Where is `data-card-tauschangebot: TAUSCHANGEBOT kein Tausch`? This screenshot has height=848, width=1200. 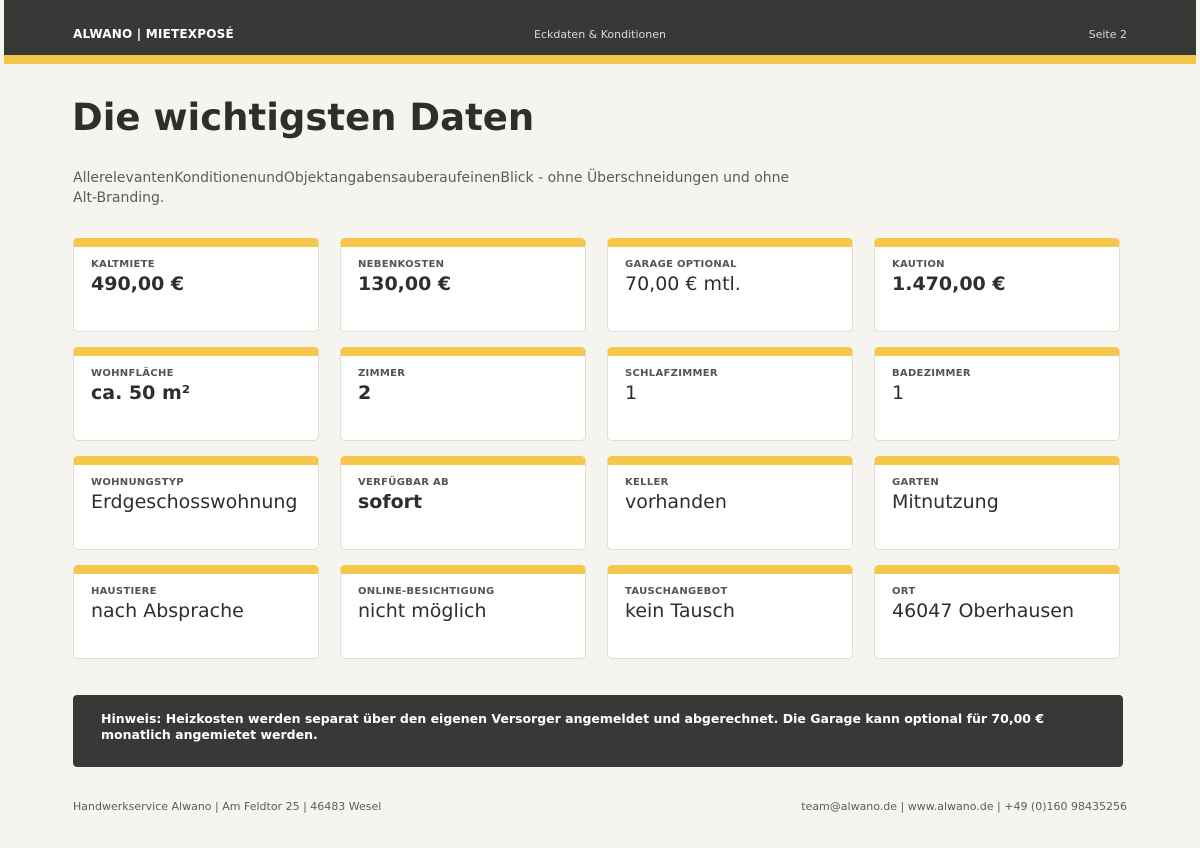
data-card-tauschangebot: TAUSCHANGEBOT kein Tausch is located at coordinates (730, 612).